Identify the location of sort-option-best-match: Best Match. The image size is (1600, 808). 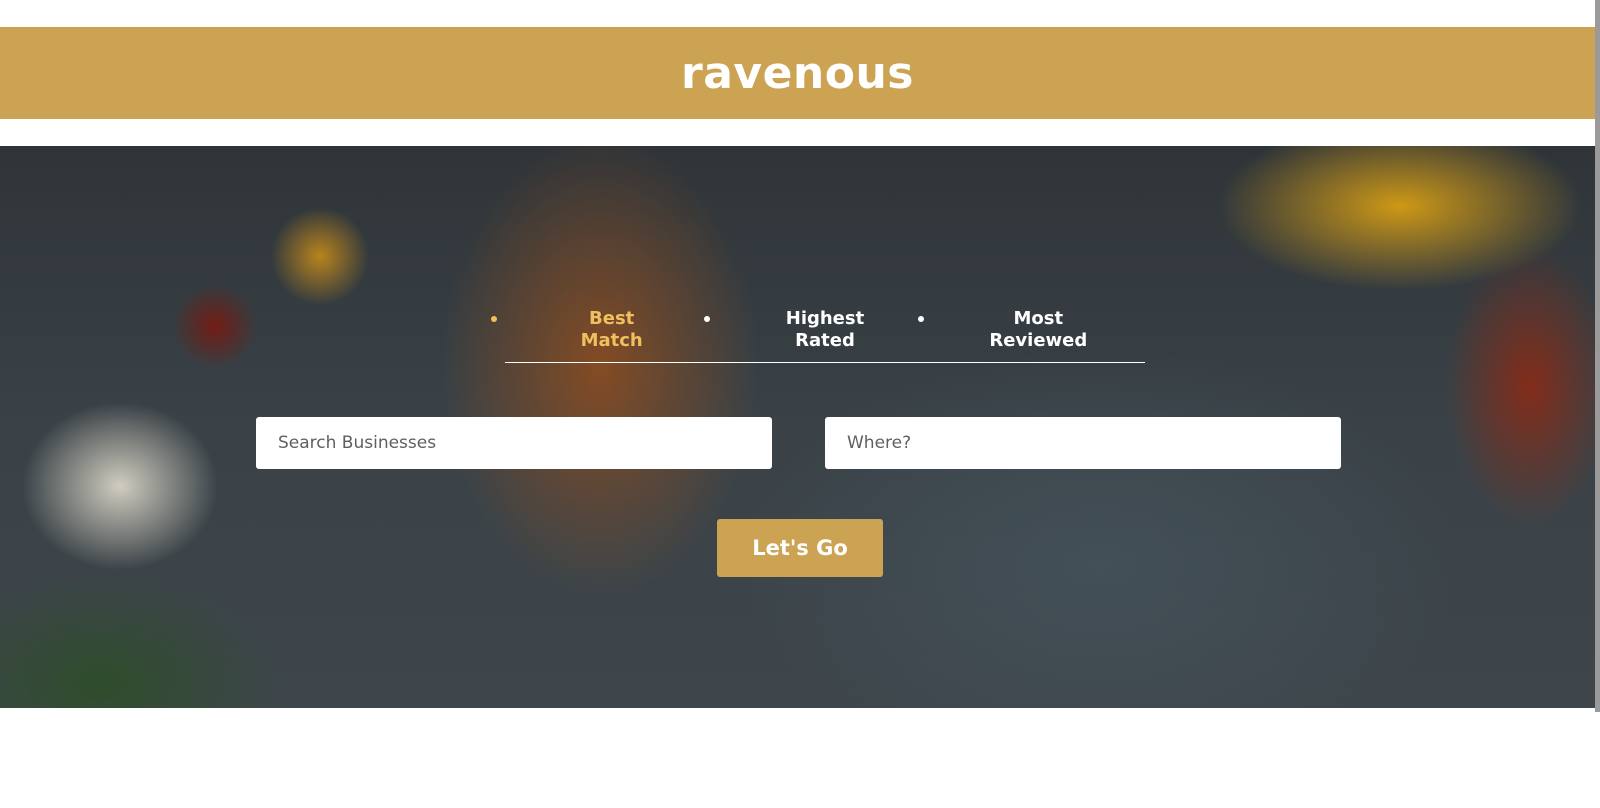
(604, 330).